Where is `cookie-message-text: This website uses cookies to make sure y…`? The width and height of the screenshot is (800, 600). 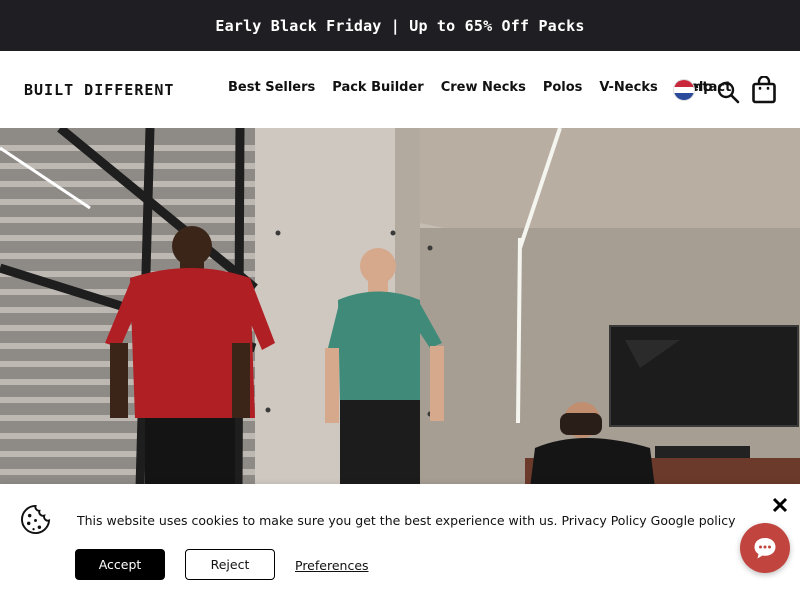 cookie-message-text: This website uses cookies to make sure y… is located at coordinates (317, 520).